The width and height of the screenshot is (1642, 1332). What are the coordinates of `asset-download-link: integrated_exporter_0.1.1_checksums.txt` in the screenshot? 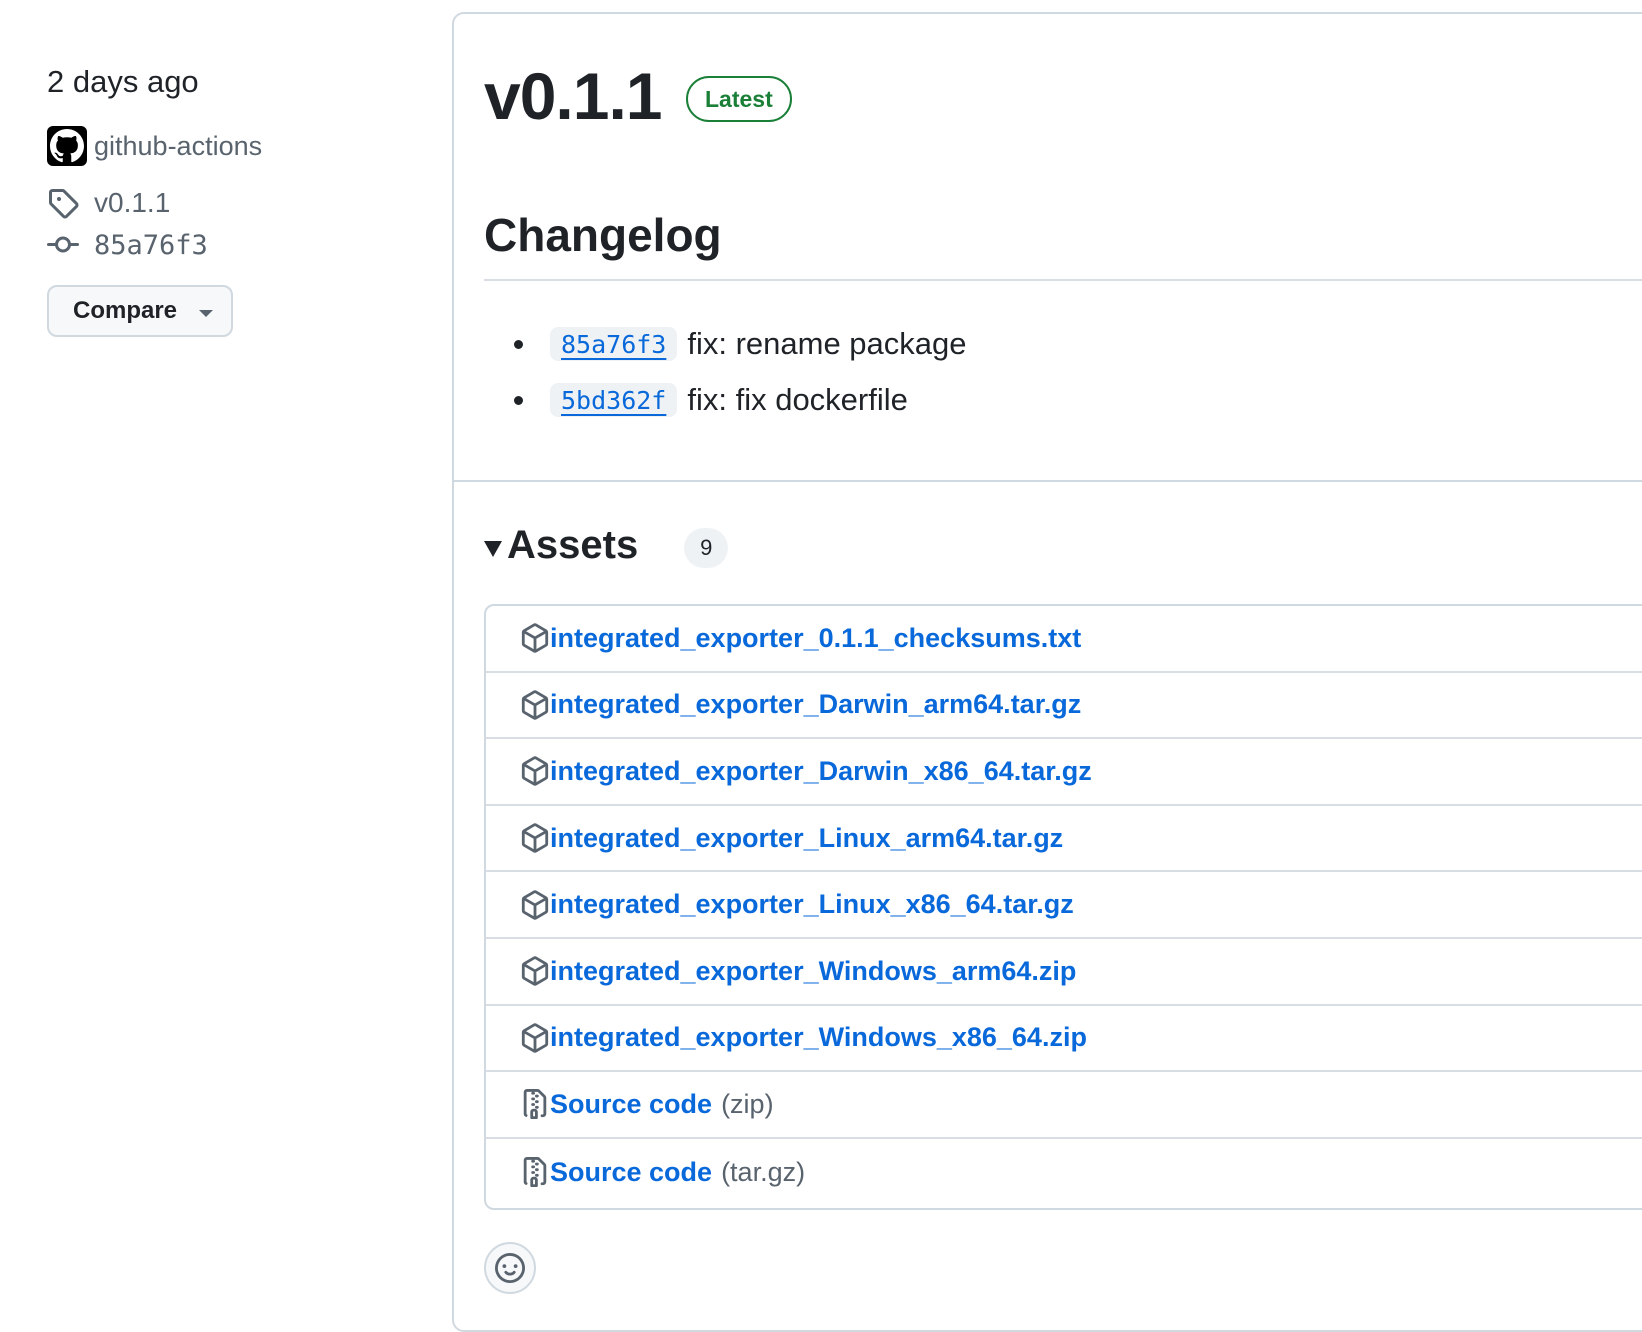 It's located at (815, 638).